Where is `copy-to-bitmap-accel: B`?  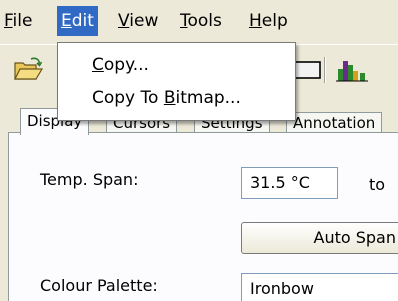 copy-to-bitmap-accel: B is located at coordinates (169, 98).